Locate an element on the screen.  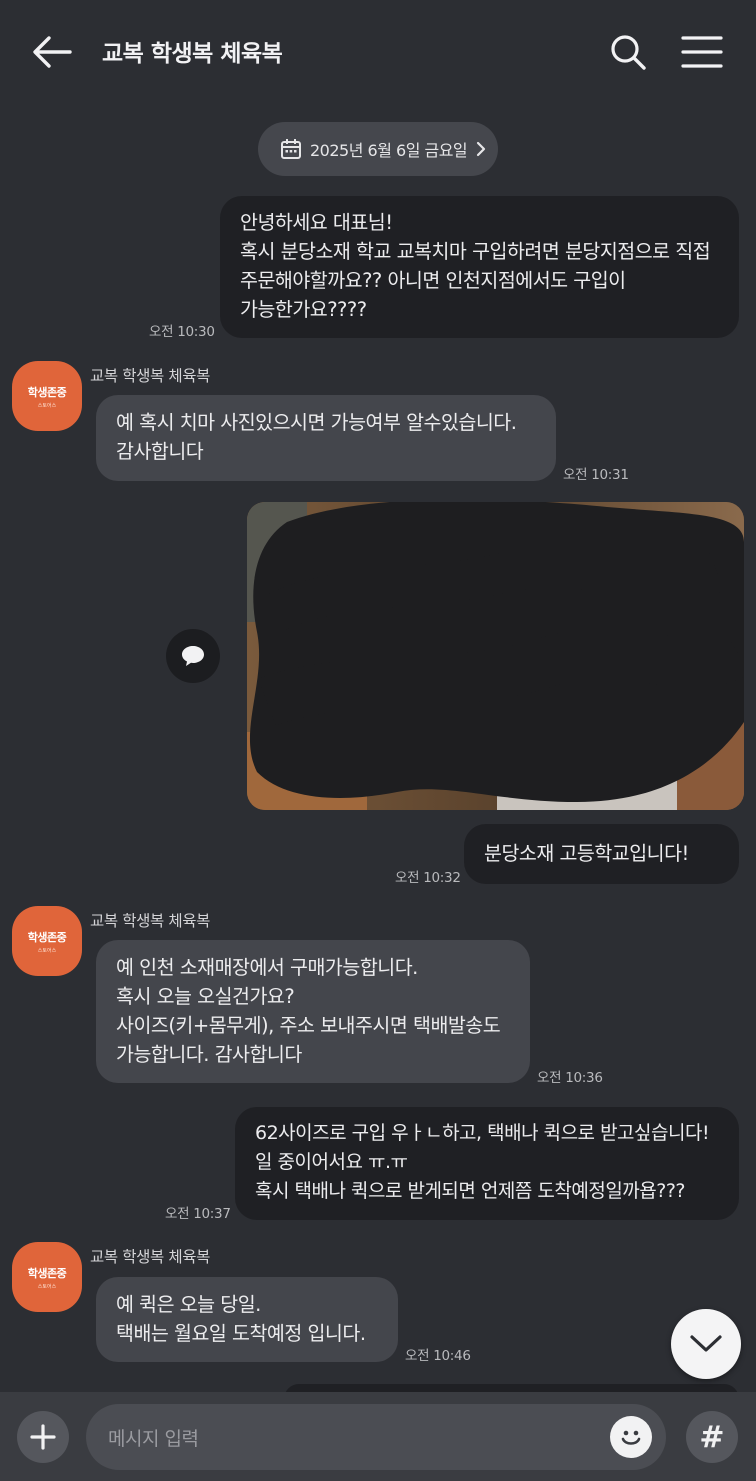
plus-icon is located at coordinates (43, 1437).